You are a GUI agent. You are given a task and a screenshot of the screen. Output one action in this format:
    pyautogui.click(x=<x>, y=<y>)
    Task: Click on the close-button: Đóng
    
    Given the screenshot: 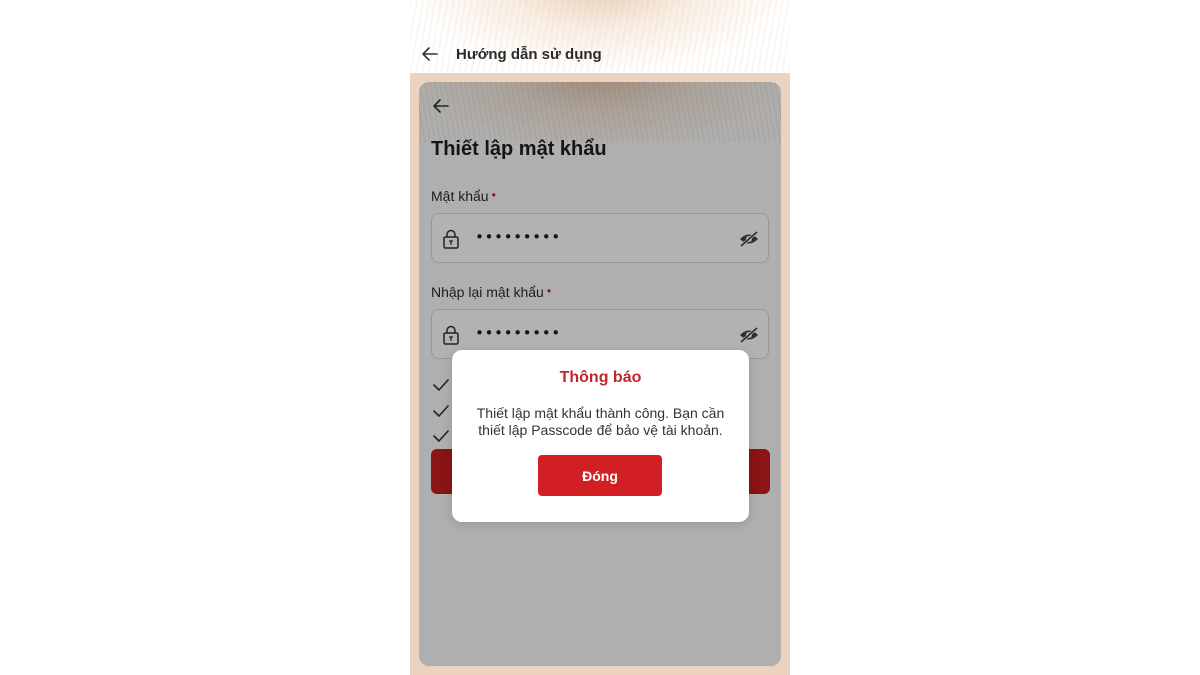 What is the action you would take?
    pyautogui.click(x=600, y=475)
    